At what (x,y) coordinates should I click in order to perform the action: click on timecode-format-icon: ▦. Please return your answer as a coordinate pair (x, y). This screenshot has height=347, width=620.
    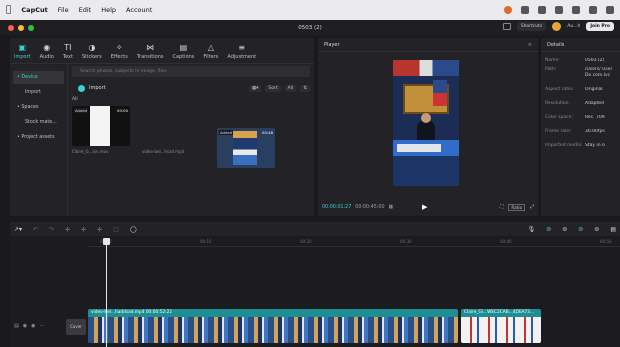
    Looking at the image, I should click on (391, 207).